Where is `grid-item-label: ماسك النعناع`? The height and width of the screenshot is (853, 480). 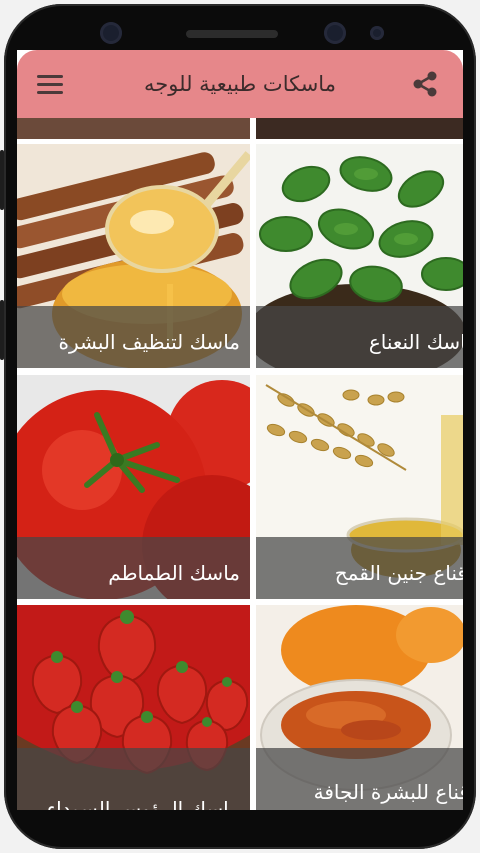
grid-item-label: ماسك النعناع is located at coordinates (415, 342).